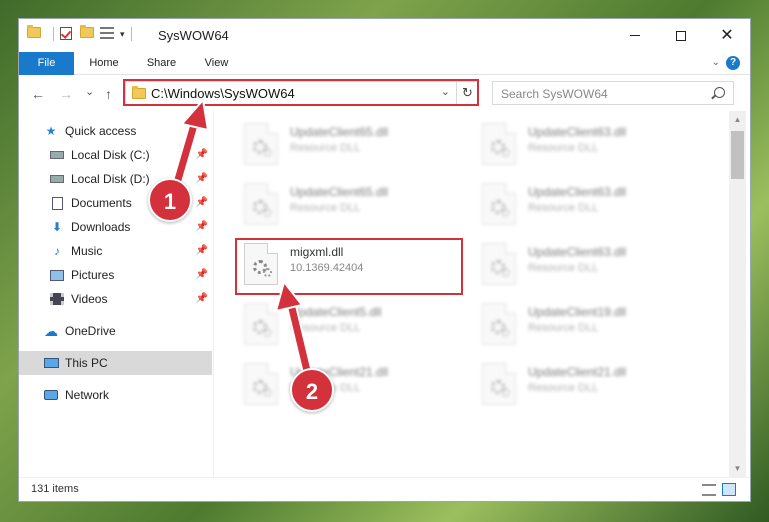 The width and height of the screenshot is (769, 522). Describe the element at coordinates (223, 93) in the screenshot. I see `address-path: C:\Windows\SysWOW64` at that location.